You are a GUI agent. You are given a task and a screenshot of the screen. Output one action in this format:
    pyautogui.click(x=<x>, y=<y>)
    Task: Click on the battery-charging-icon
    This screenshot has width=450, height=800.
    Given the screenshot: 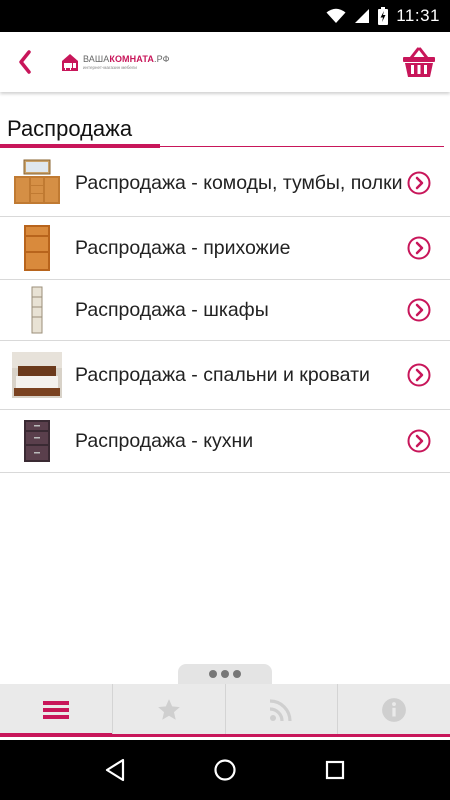 What is the action you would take?
    pyautogui.click(x=383, y=16)
    